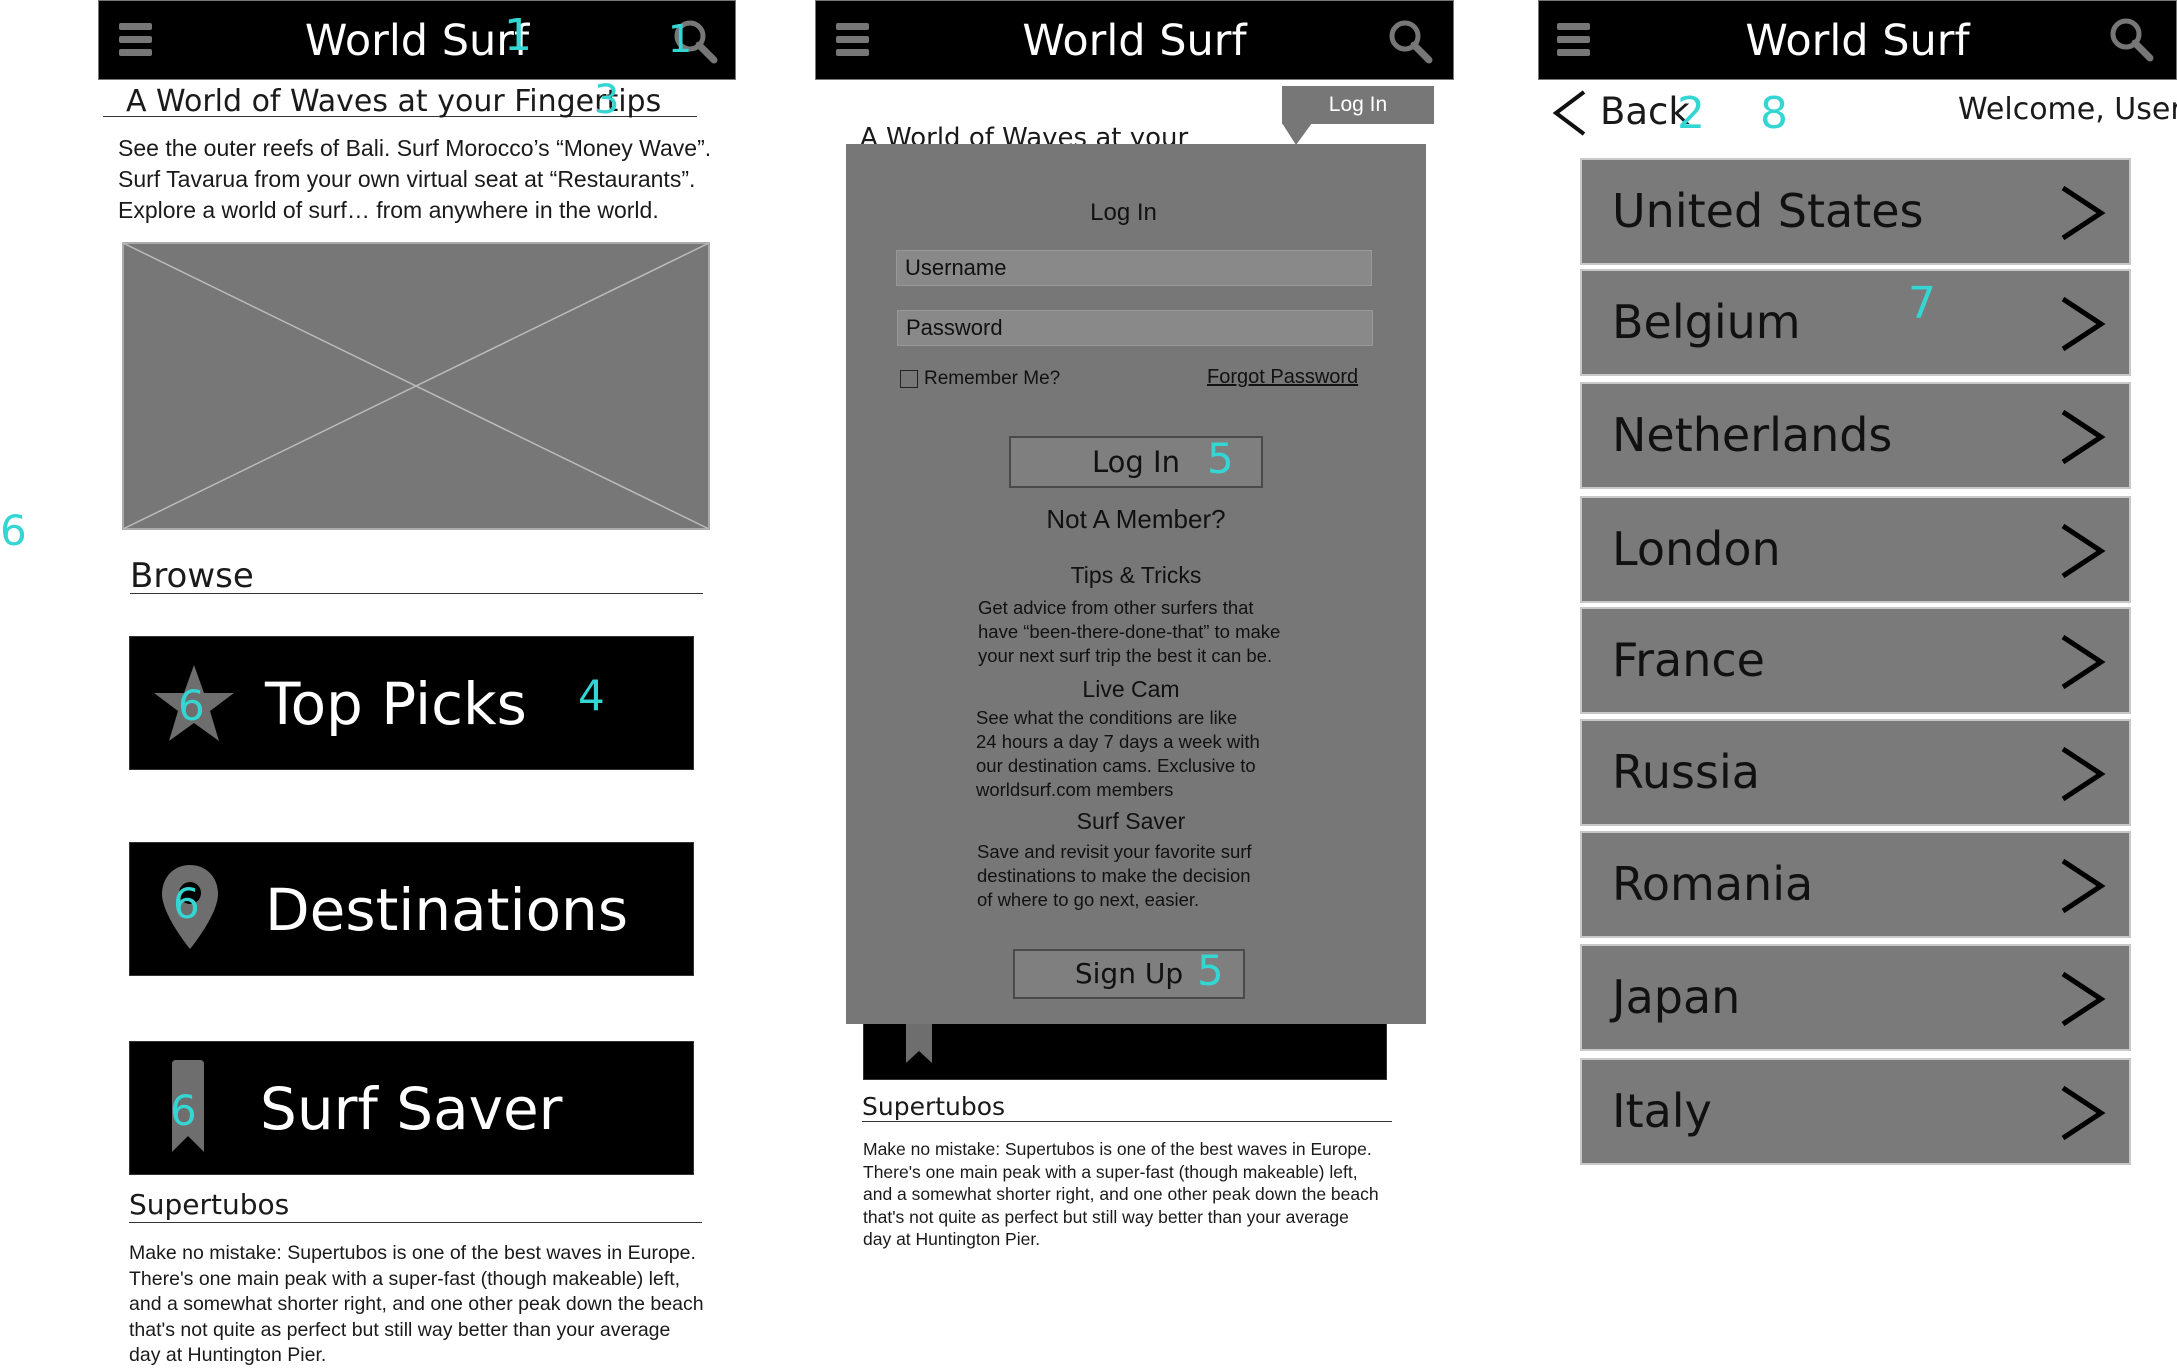  What do you see at coordinates (1662, 1111) in the screenshot?
I see `country-name: Italy` at bounding box center [1662, 1111].